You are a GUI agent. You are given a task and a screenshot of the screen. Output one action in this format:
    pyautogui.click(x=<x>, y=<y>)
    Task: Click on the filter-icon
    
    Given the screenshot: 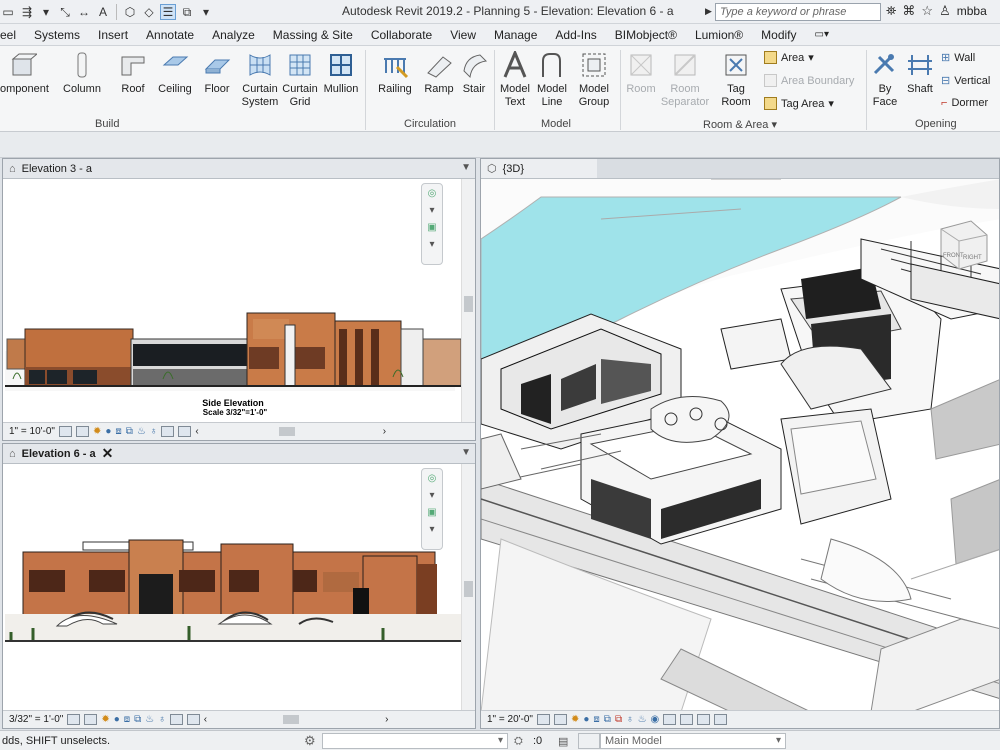 What is the action you would take?
    pyautogui.click(x=589, y=741)
    